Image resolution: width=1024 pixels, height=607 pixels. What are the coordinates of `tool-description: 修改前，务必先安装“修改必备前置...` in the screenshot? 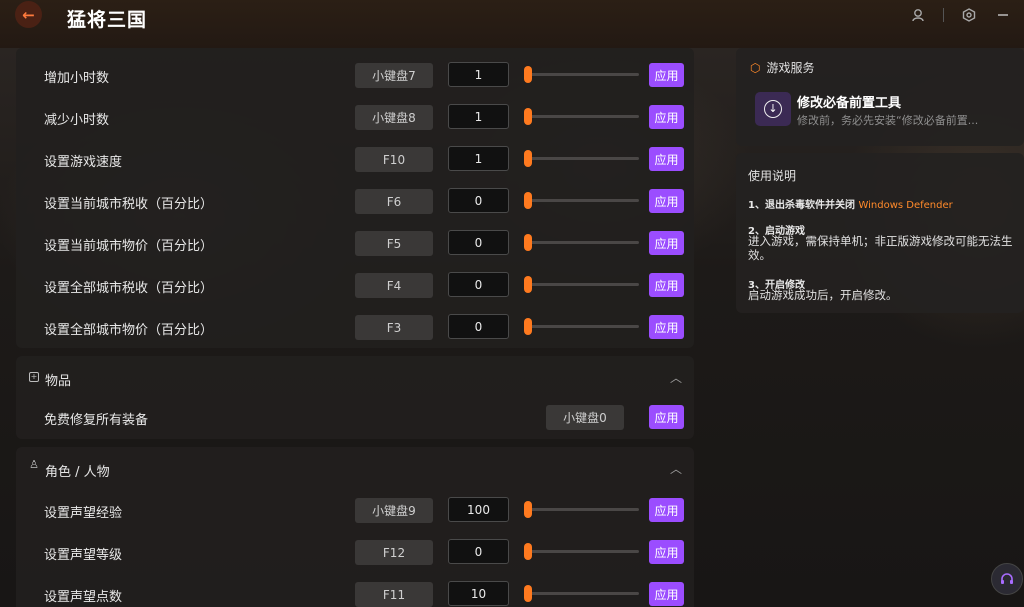 It's located at (888, 120).